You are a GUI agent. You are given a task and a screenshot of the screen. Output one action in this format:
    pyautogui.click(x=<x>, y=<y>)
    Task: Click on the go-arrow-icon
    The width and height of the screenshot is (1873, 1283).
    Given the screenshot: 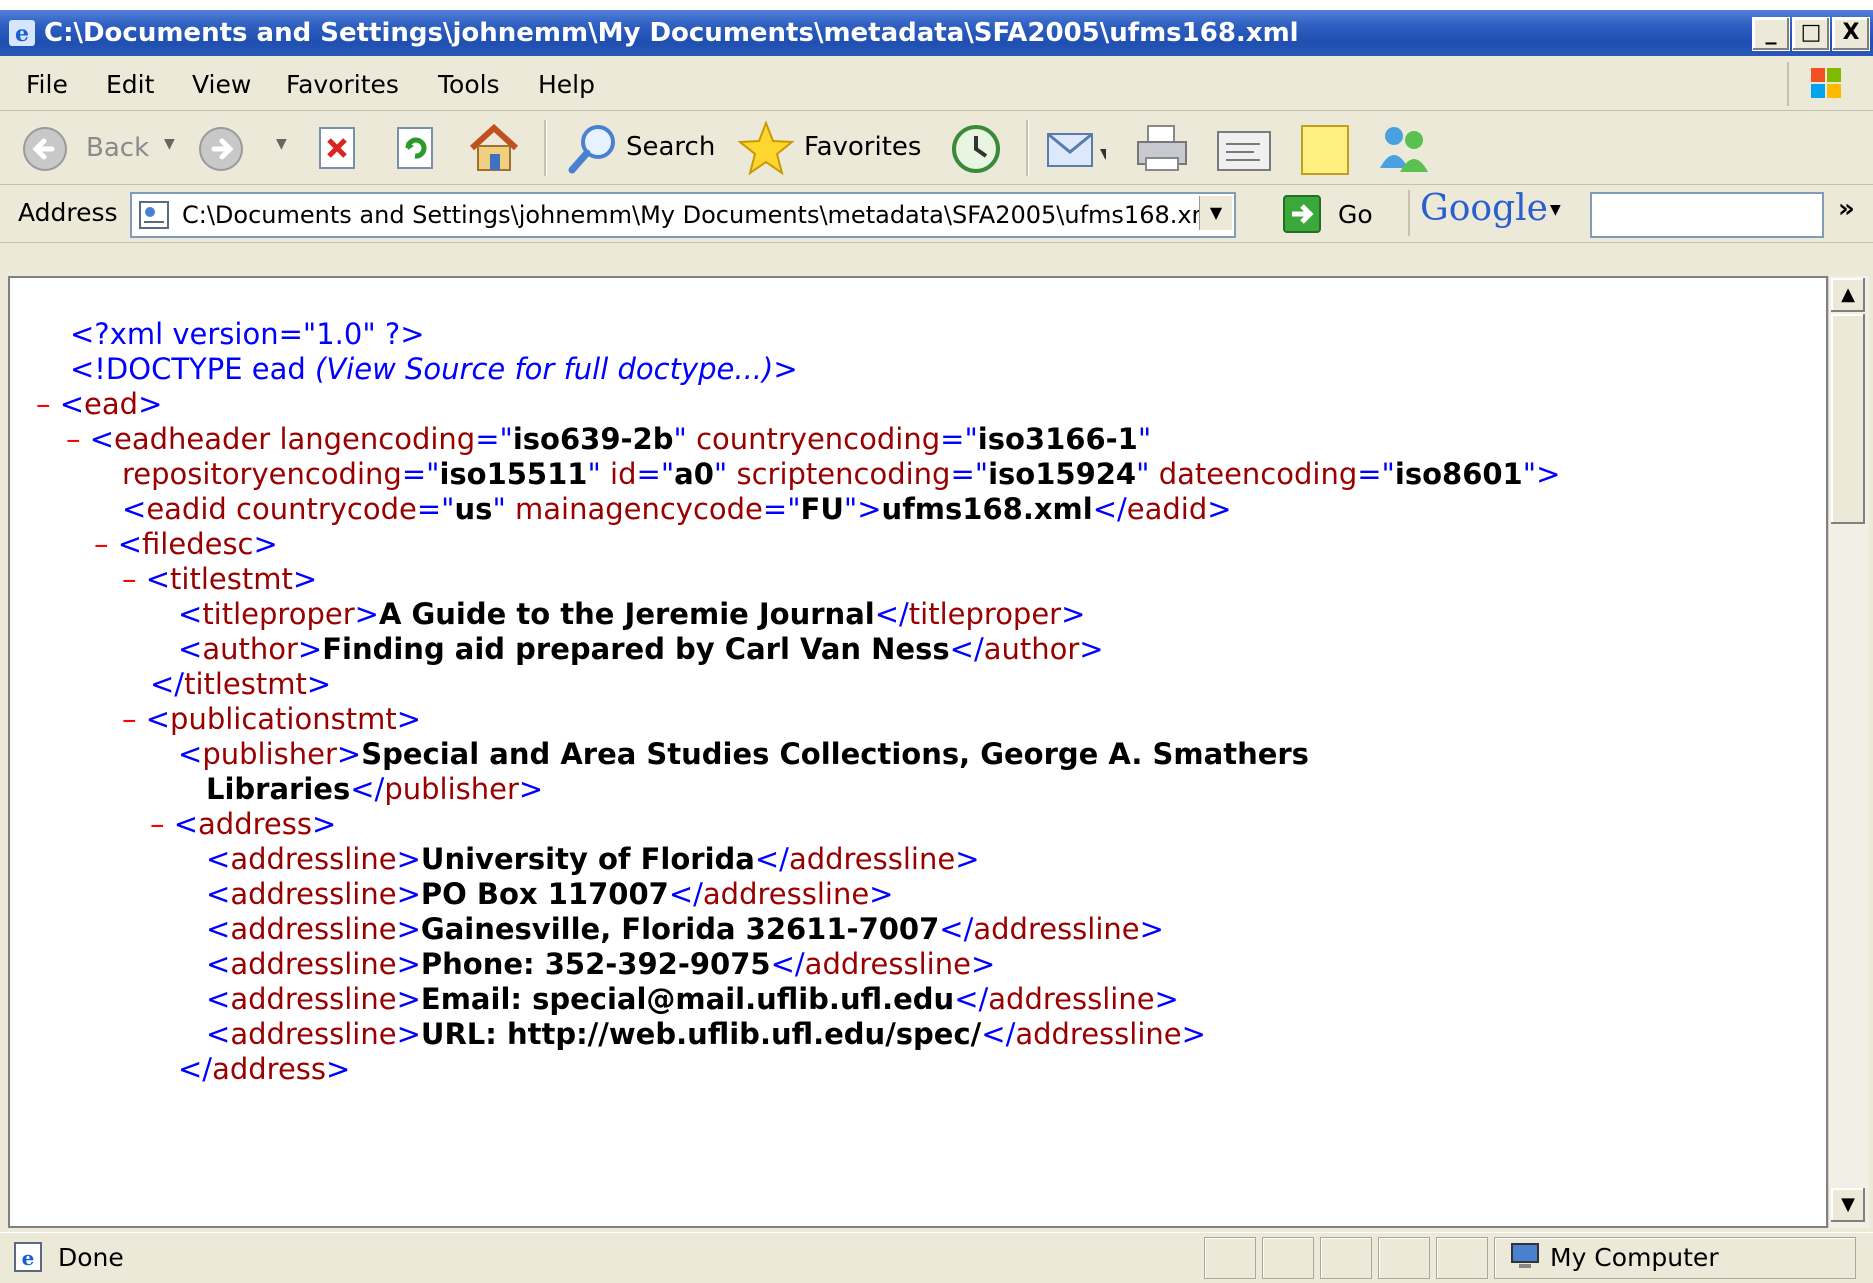 What is the action you would take?
    pyautogui.click(x=1302, y=214)
    